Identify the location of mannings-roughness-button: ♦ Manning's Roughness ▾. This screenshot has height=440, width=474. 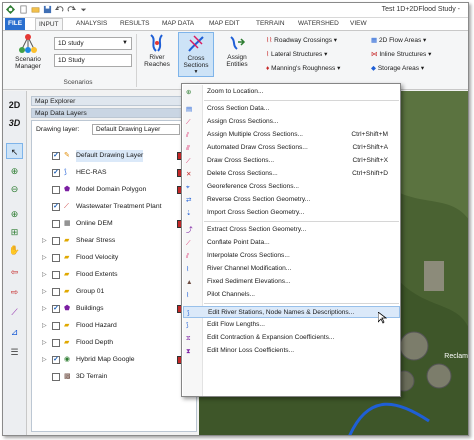
(303, 68).